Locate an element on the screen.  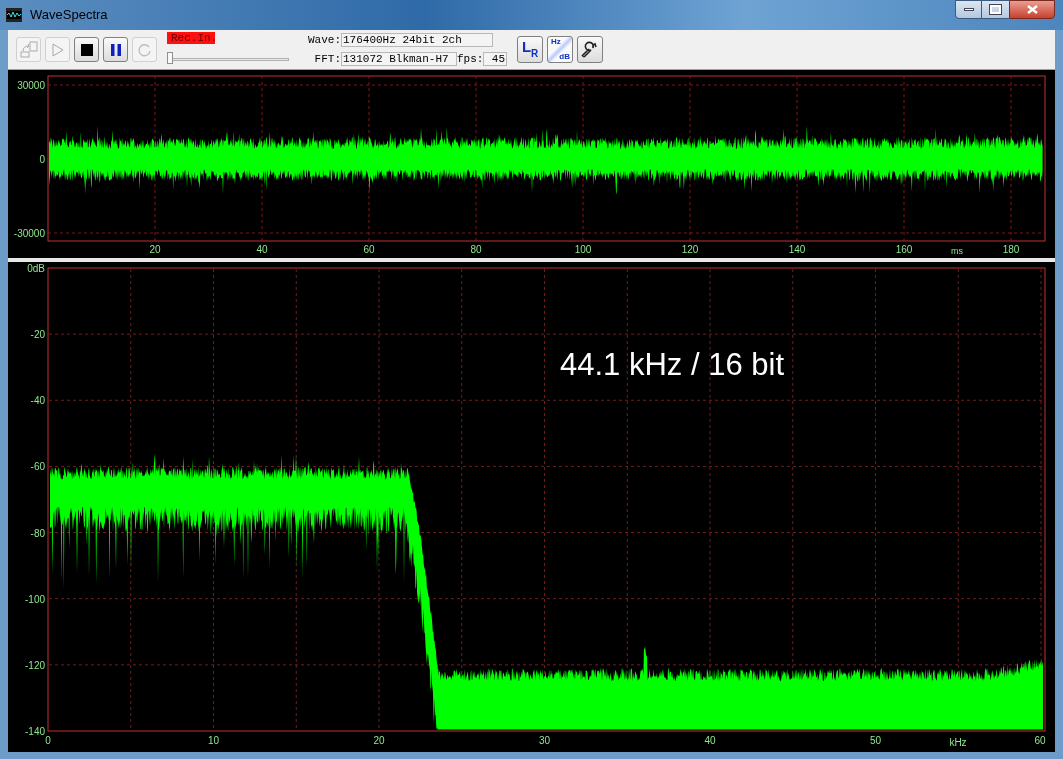
x-tick-label: 120 is located at coordinates (690, 249).